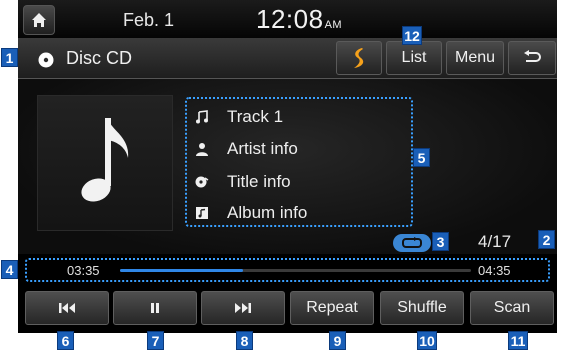 Image resolution: width=561 pixels, height=350 pixels. I want to click on skip-previous-icon, so click(67, 308).